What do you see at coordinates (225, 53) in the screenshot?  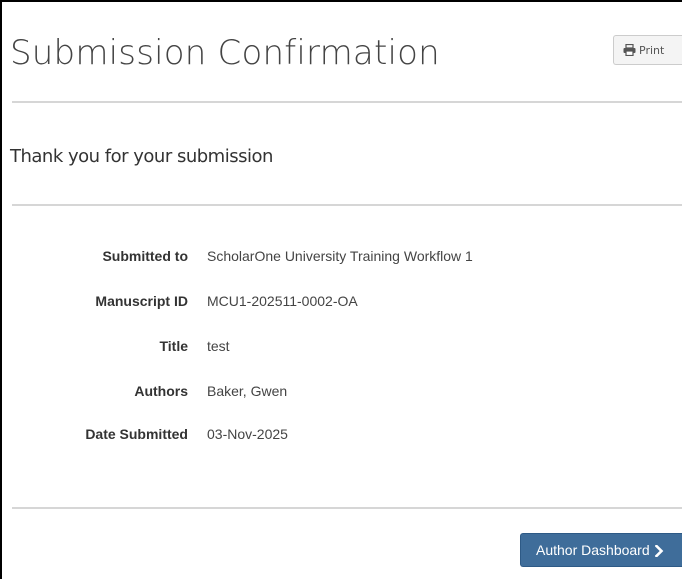 I see `page-title: Submission Confirmation` at bounding box center [225, 53].